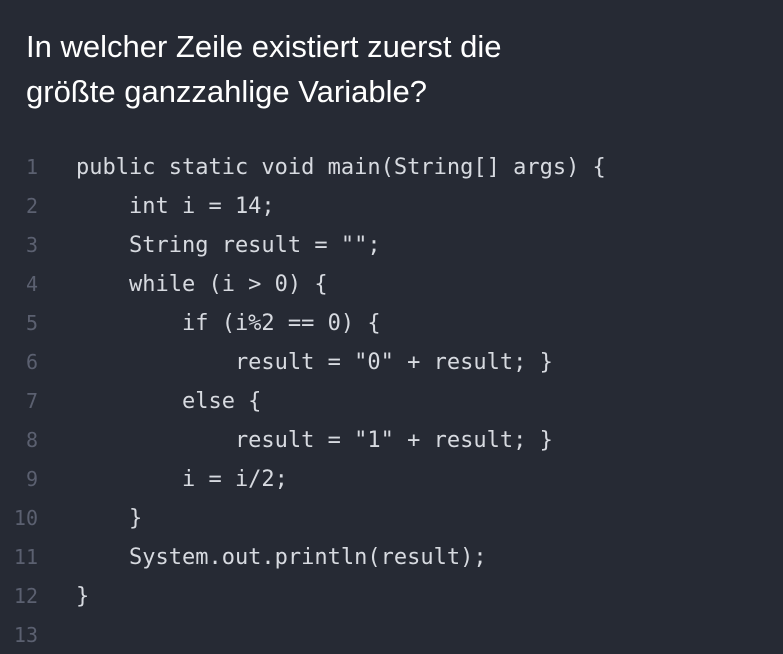 This screenshot has width=783, height=654. What do you see at coordinates (228, 323) in the screenshot?
I see `code-text: if (i%2 == 0) {` at bounding box center [228, 323].